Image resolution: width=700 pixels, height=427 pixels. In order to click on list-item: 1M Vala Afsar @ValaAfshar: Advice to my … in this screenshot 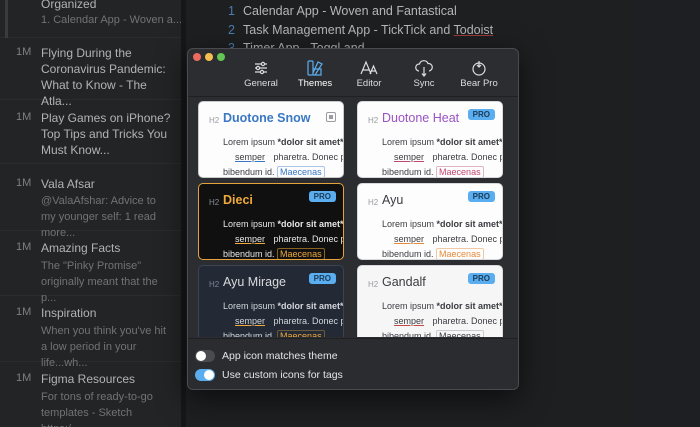, I will do `click(90, 201)`.